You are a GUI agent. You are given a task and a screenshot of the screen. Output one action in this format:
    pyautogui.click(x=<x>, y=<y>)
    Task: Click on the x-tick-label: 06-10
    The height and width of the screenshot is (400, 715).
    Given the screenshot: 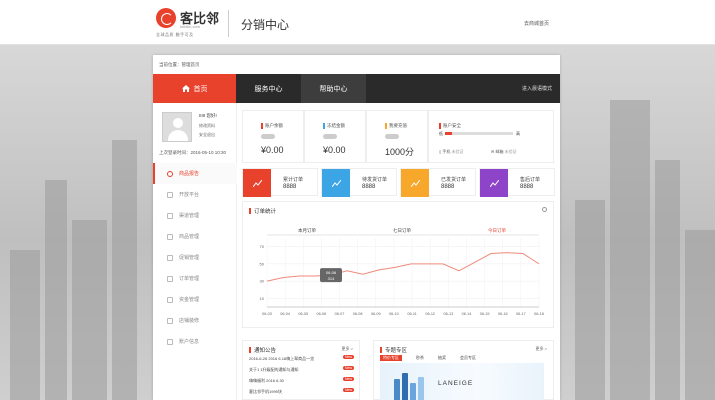 What is the action you would take?
    pyautogui.click(x=394, y=314)
    